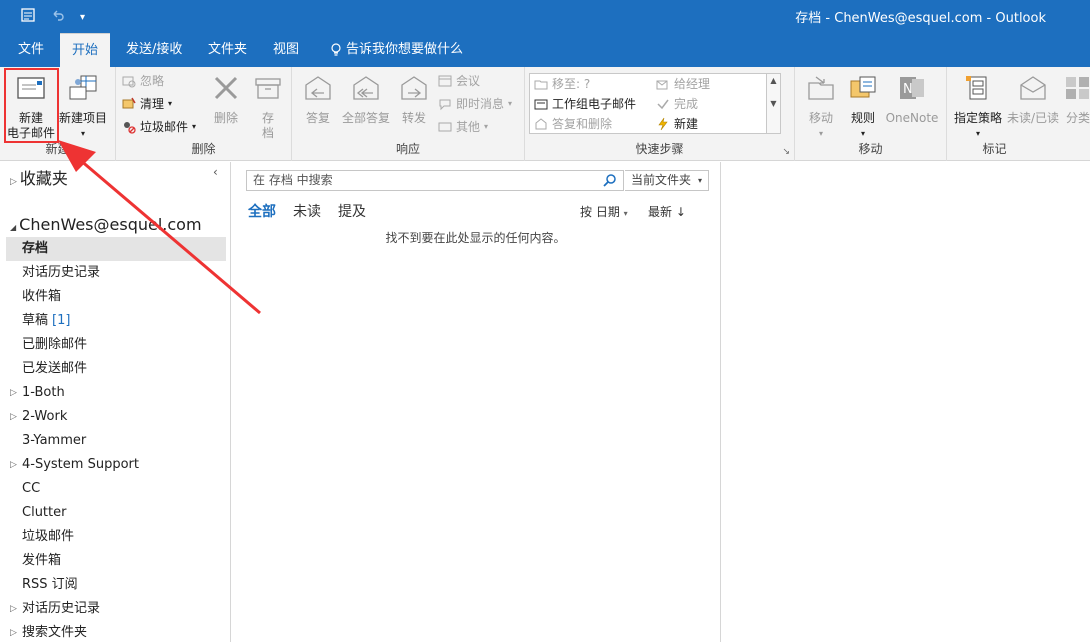  I want to click on im-button: 即时消息 ▾, so click(475, 104).